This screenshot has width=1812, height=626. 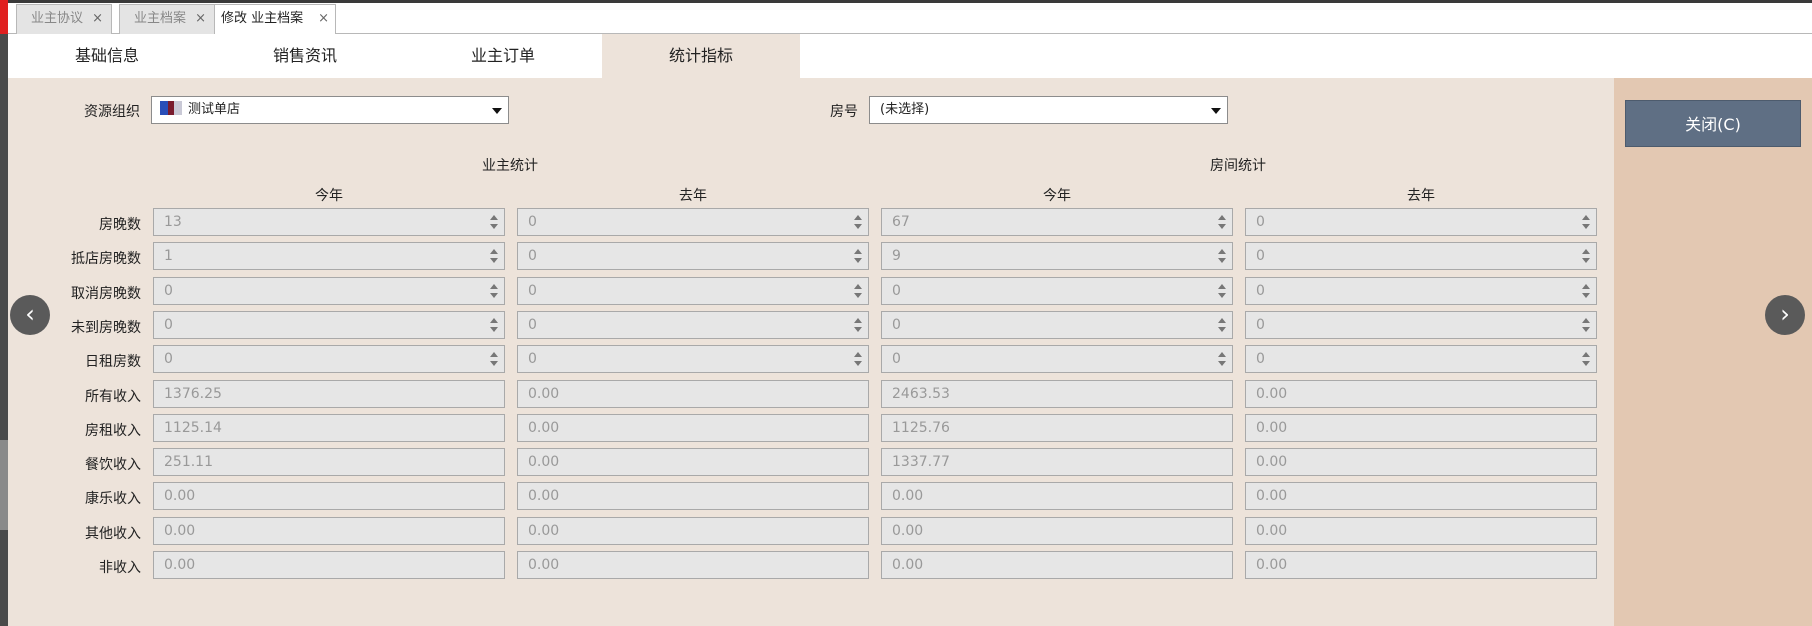 I want to click on amount-field: 2463.53, so click(x=1057, y=394).